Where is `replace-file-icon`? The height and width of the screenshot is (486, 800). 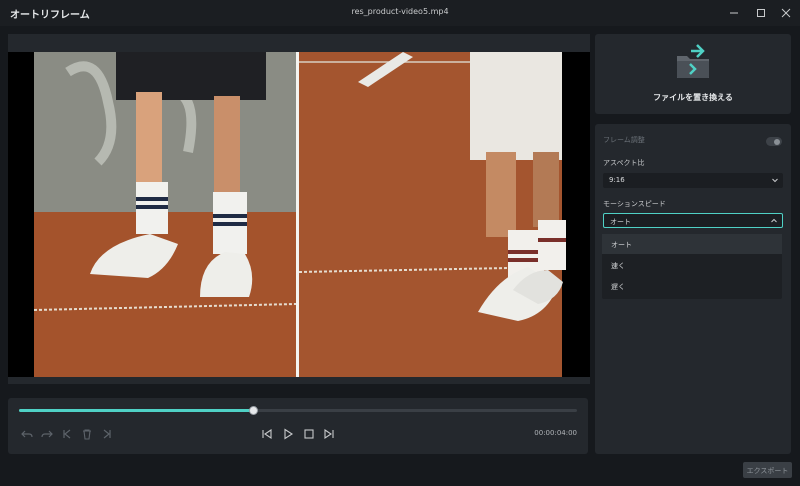 replace-file-icon is located at coordinates (693, 61).